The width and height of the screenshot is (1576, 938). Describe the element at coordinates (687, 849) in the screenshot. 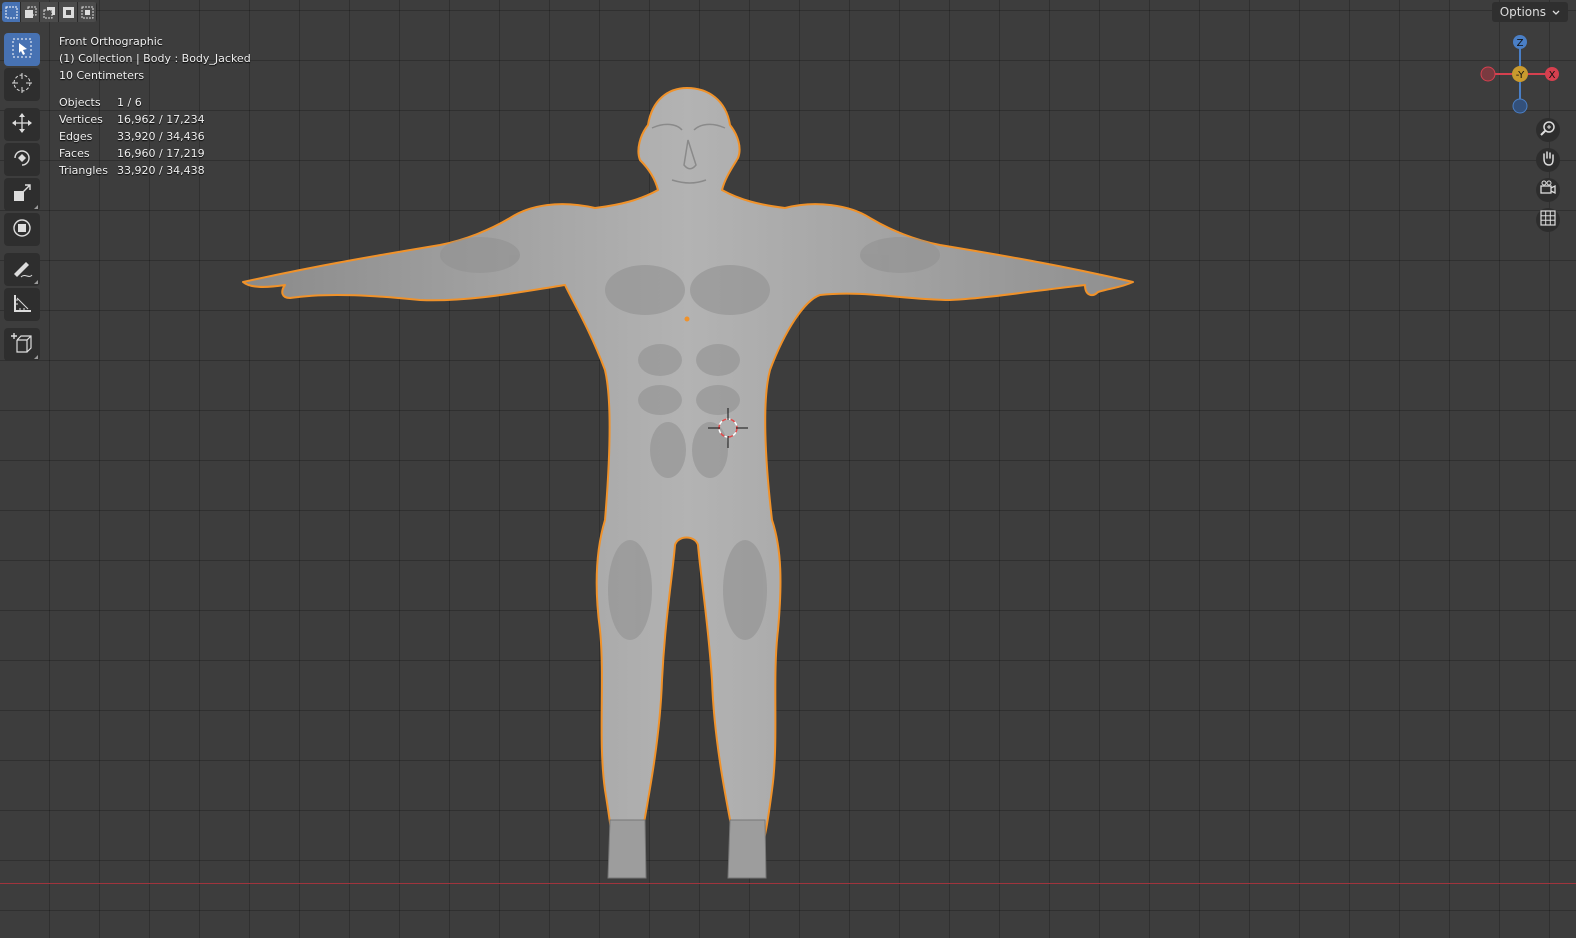

I see `feet` at that location.